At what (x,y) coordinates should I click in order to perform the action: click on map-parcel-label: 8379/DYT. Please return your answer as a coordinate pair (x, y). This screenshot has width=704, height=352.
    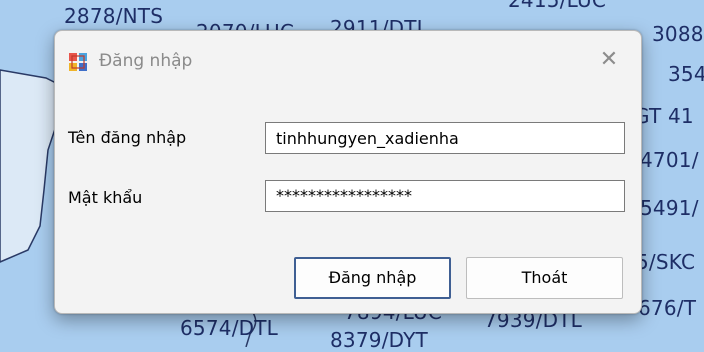
    Looking at the image, I should click on (379, 340).